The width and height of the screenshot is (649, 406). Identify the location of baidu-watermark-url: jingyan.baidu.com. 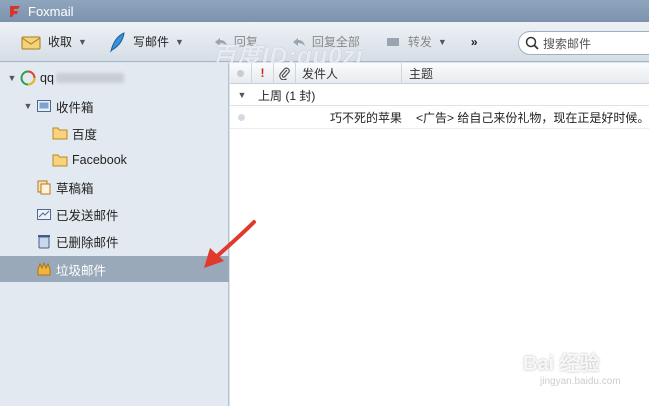
(580, 381).